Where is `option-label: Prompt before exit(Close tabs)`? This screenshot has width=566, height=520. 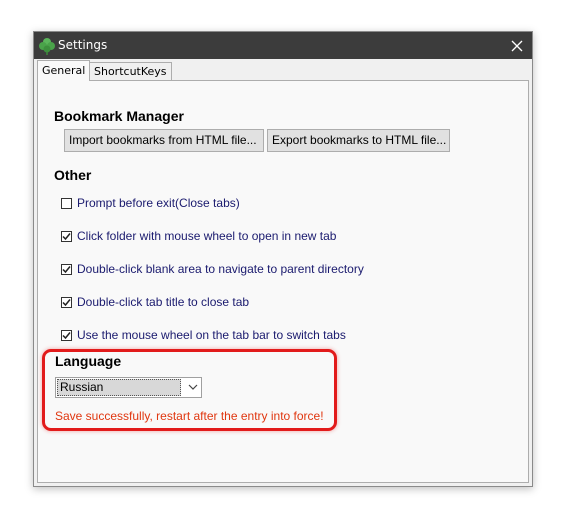
option-label: Prompt before exit(Close tabs) is located at coordinates (158, 203).